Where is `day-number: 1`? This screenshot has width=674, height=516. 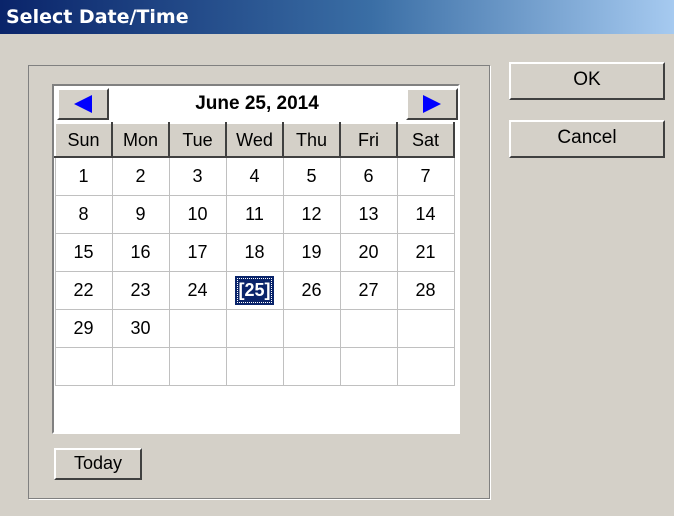
day-number: 1 is located at coordinates (83, 175).